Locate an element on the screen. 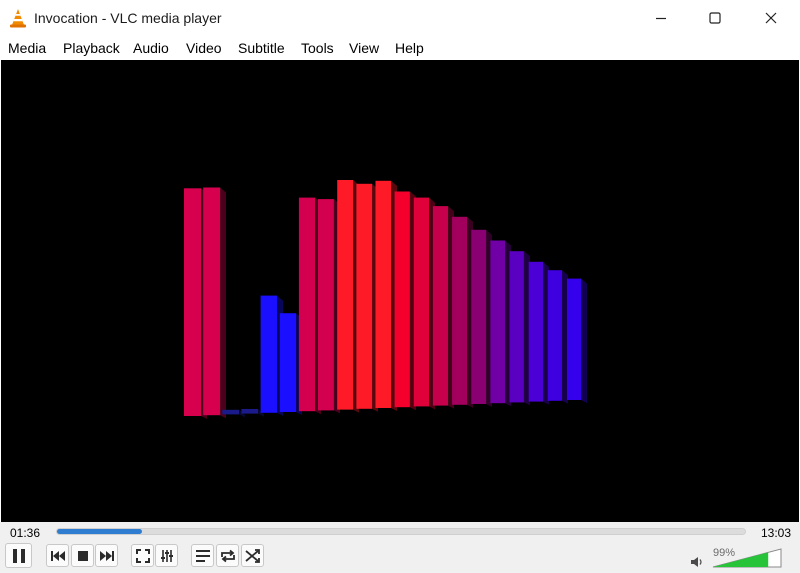 This screenshot has height=573, width=800. minimize-icon is located at coordinates (661, 18).